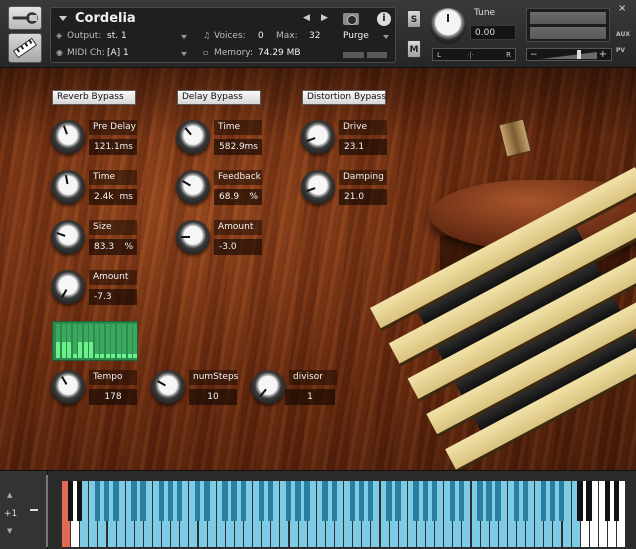 This screenshot has height=549, width=636. Describe the element at coordinates (63, 18) in the screenshot. I see `instrument-menu-arrow` at that location.